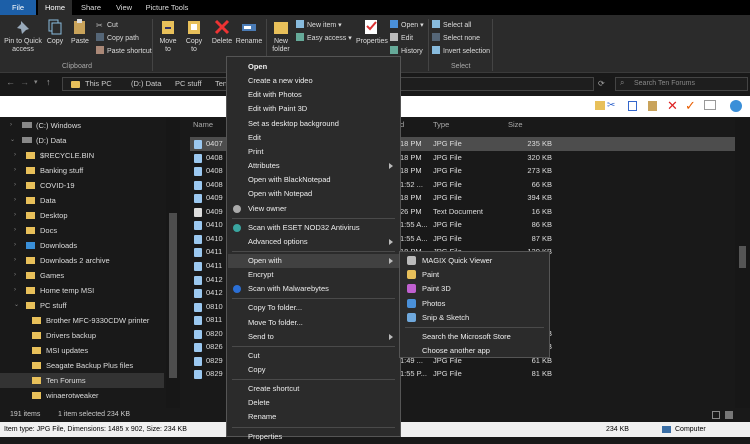 Image resolution: width=750 pixels, height=444 pixels. Describe the element at coordinates (313, 166) in the screenshot. I see `context-menu-item: Attributes` at that location.